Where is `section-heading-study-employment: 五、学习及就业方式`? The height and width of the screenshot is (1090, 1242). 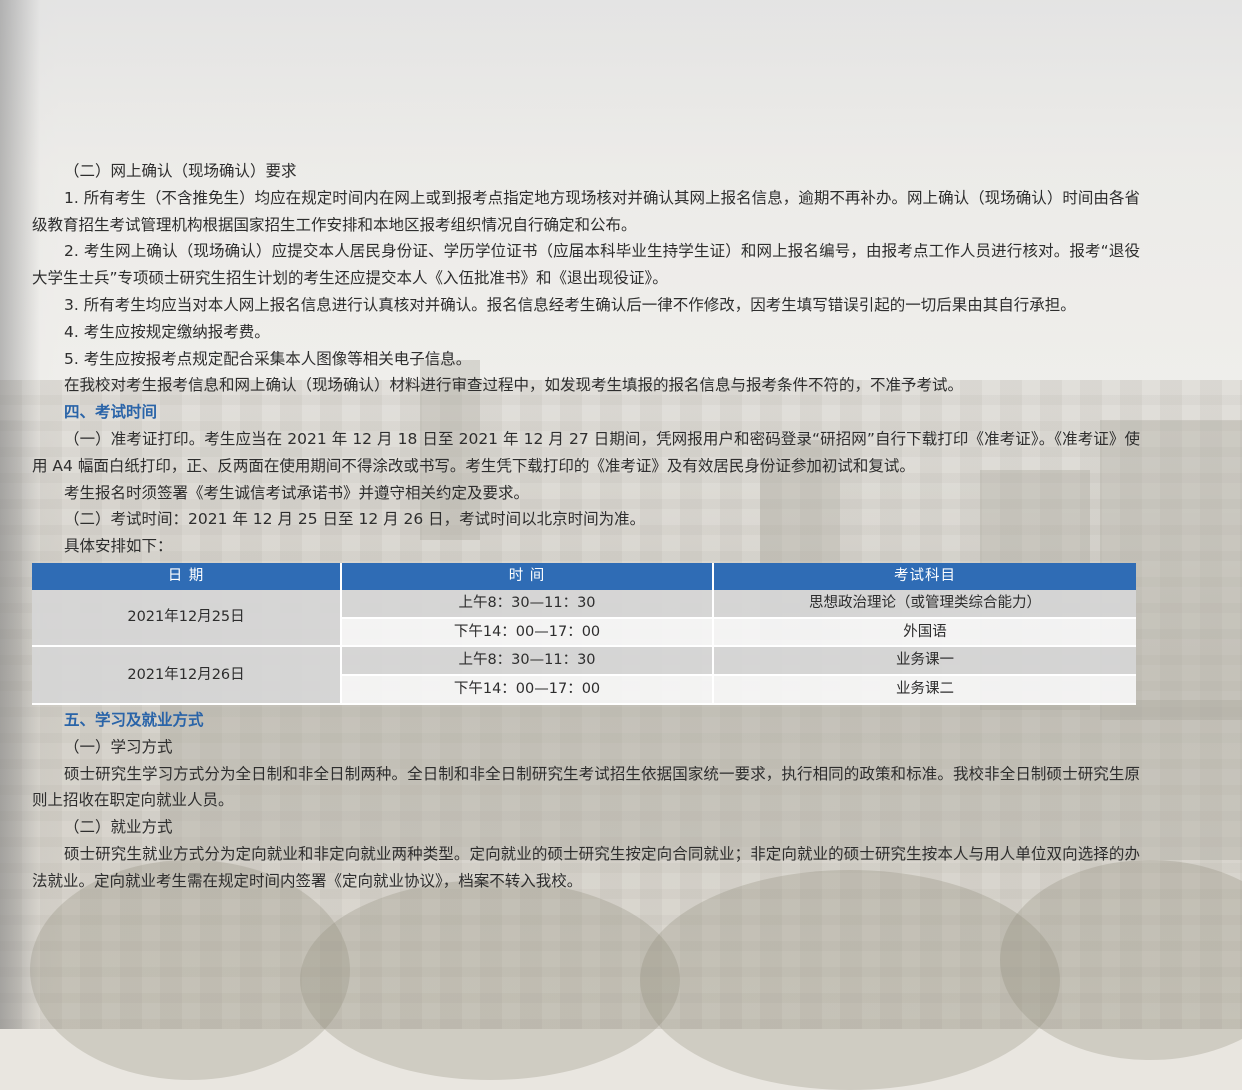
section-heading-study-employment: 五、学习及就业方式 is located at coordinates (134, 719).